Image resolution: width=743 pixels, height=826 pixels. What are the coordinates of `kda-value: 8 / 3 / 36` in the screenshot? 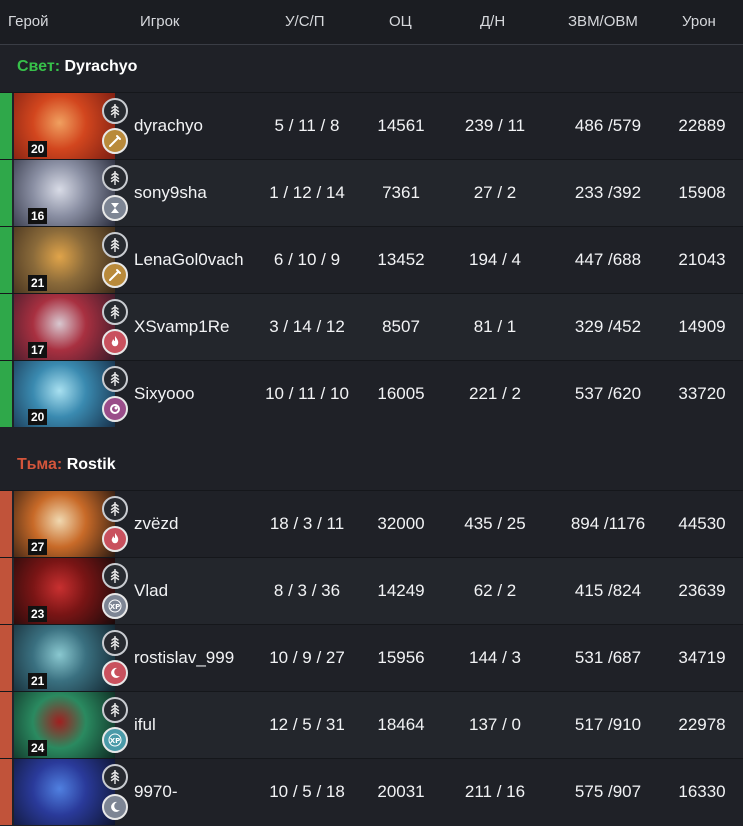 It's located at (307, 590).